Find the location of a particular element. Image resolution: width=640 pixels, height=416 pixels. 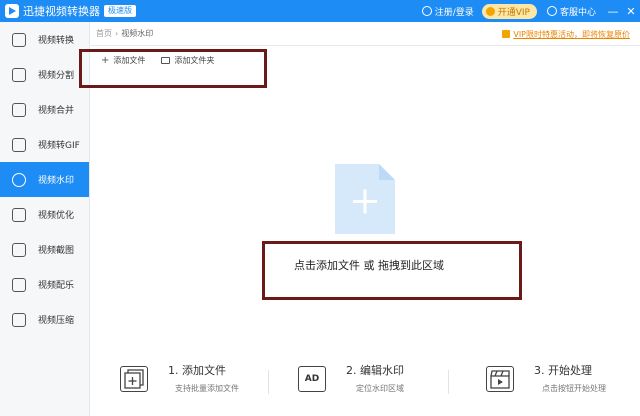

sidebar-item-video-convert: 视频转换 is located at coordinates (44, 39).